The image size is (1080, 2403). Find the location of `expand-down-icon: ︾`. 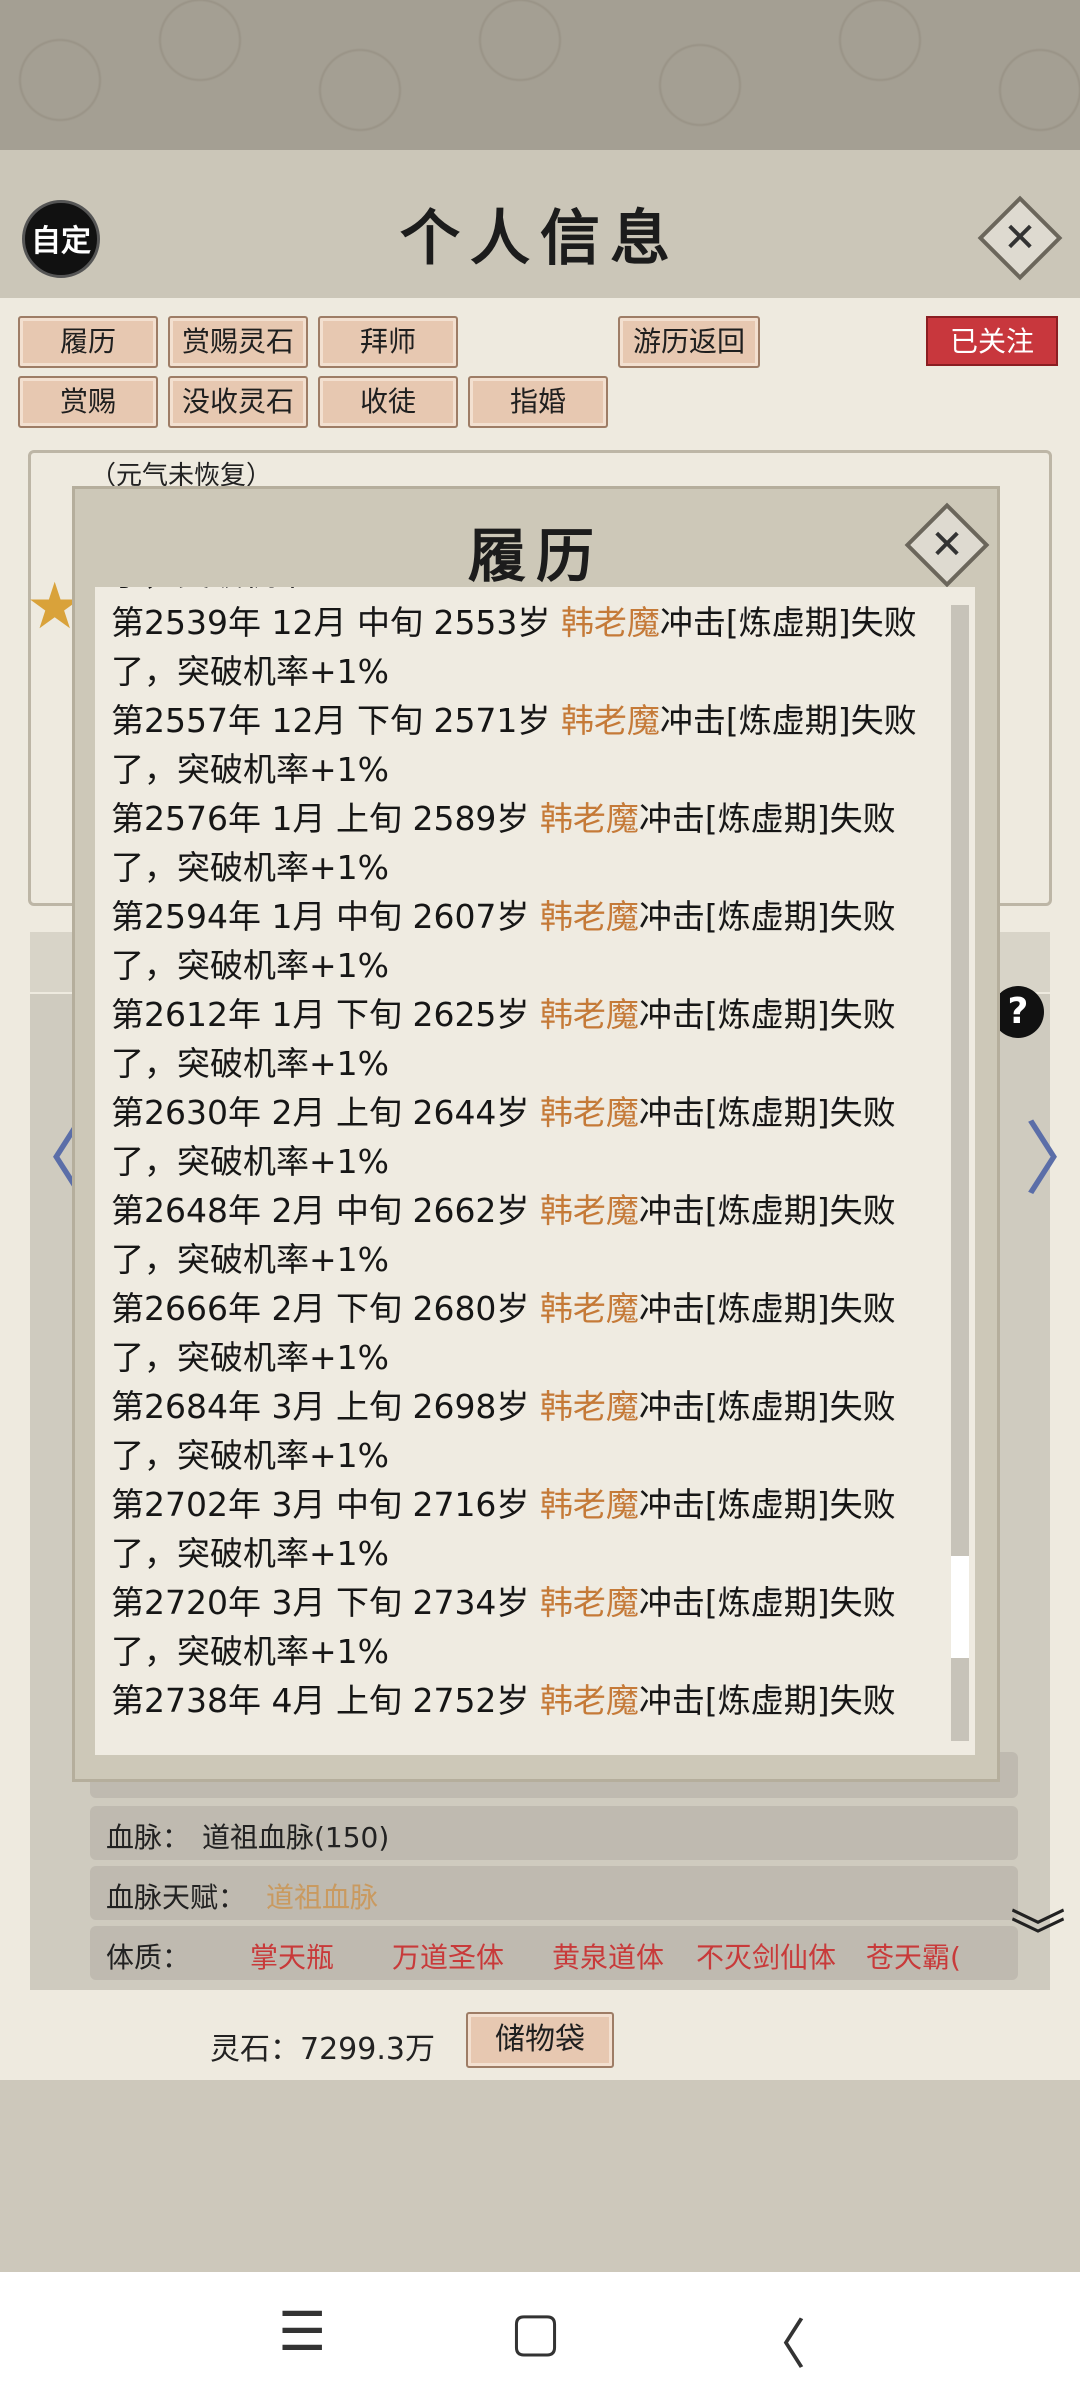

expand-down-icon: ︾ is located at coordinates (1038, 1938).